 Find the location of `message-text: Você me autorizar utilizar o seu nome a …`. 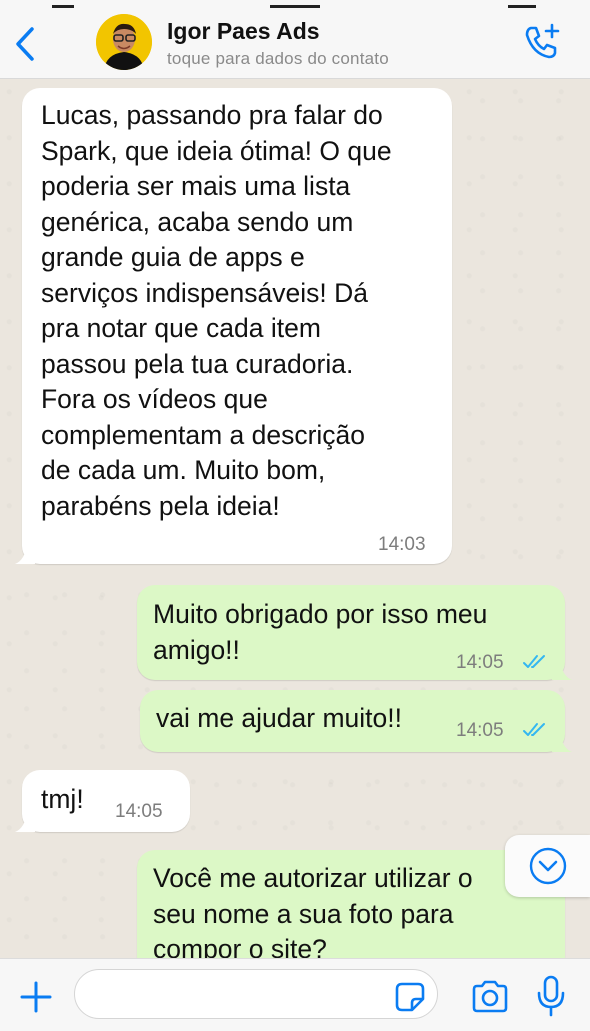

message-text: Você me autorizar utilizar o seu nome a … is located at coordinates (313, 913).